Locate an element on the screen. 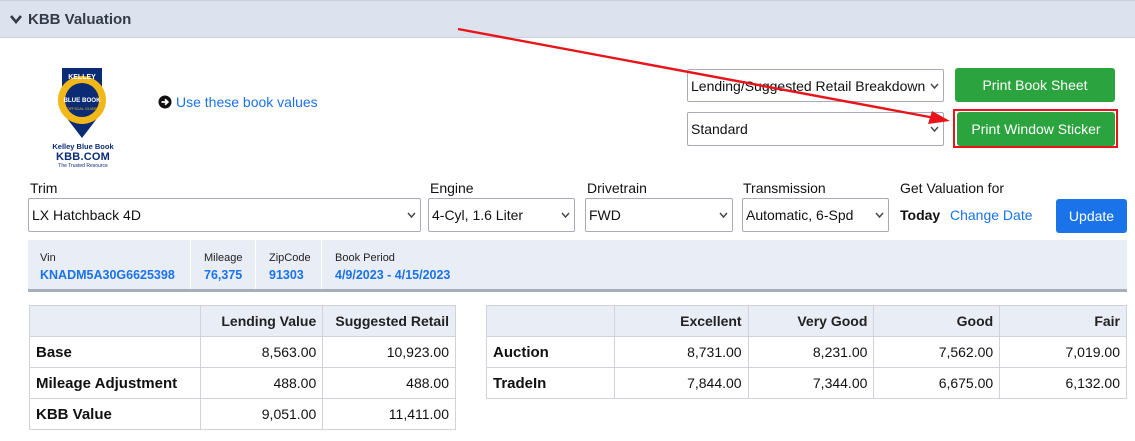  transmission-label: Transmission is located at coordinates (784, 188).